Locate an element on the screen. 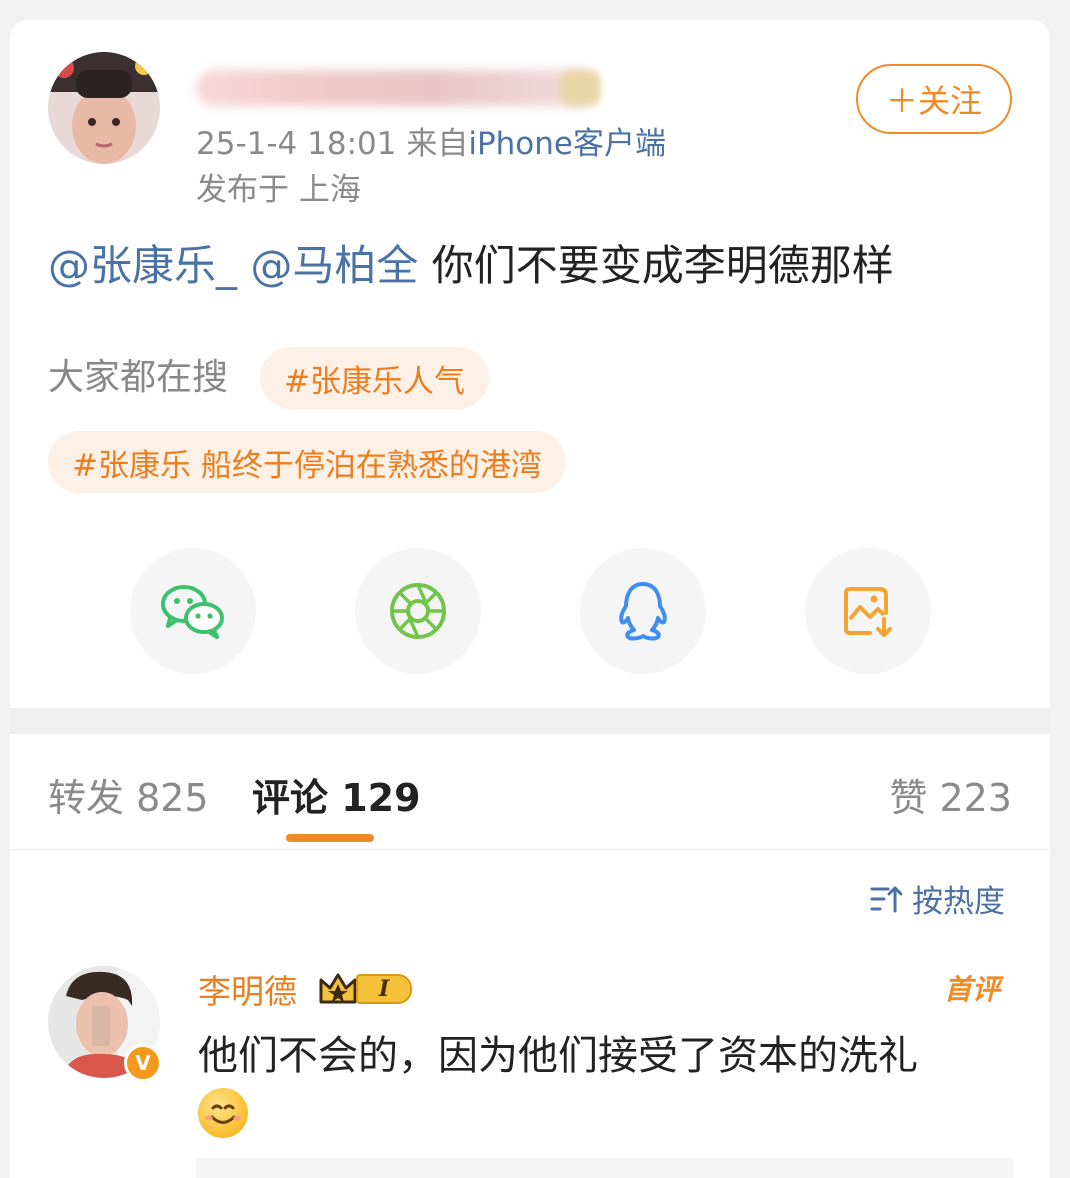  post-source: iPhone客户端 is located at coordinates (567, 144).